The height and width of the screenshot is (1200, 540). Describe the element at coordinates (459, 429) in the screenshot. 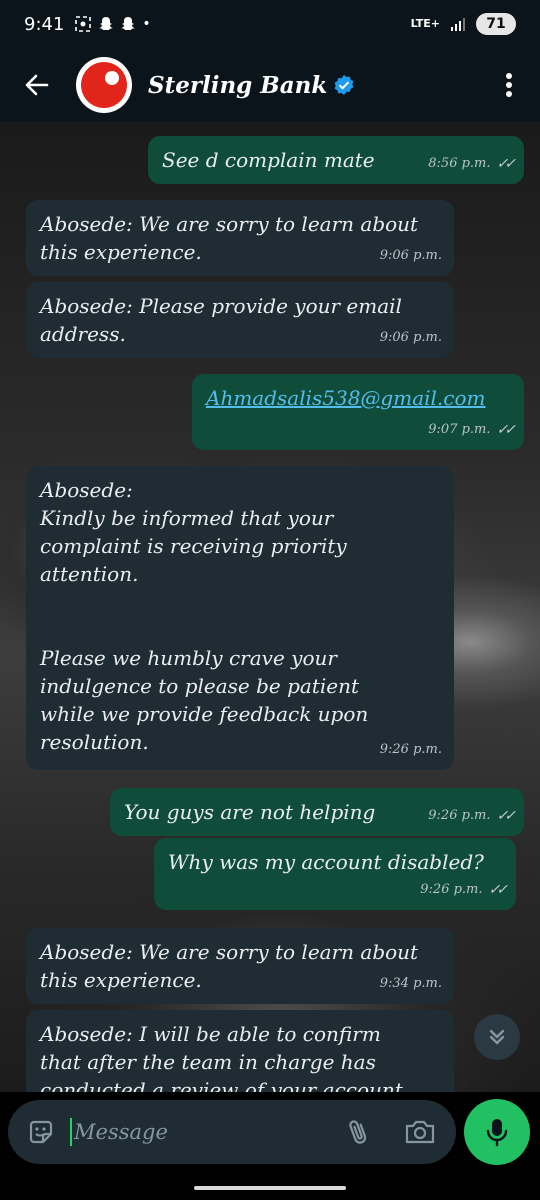

I see `message-time: 9:07 p.m.` at that location.